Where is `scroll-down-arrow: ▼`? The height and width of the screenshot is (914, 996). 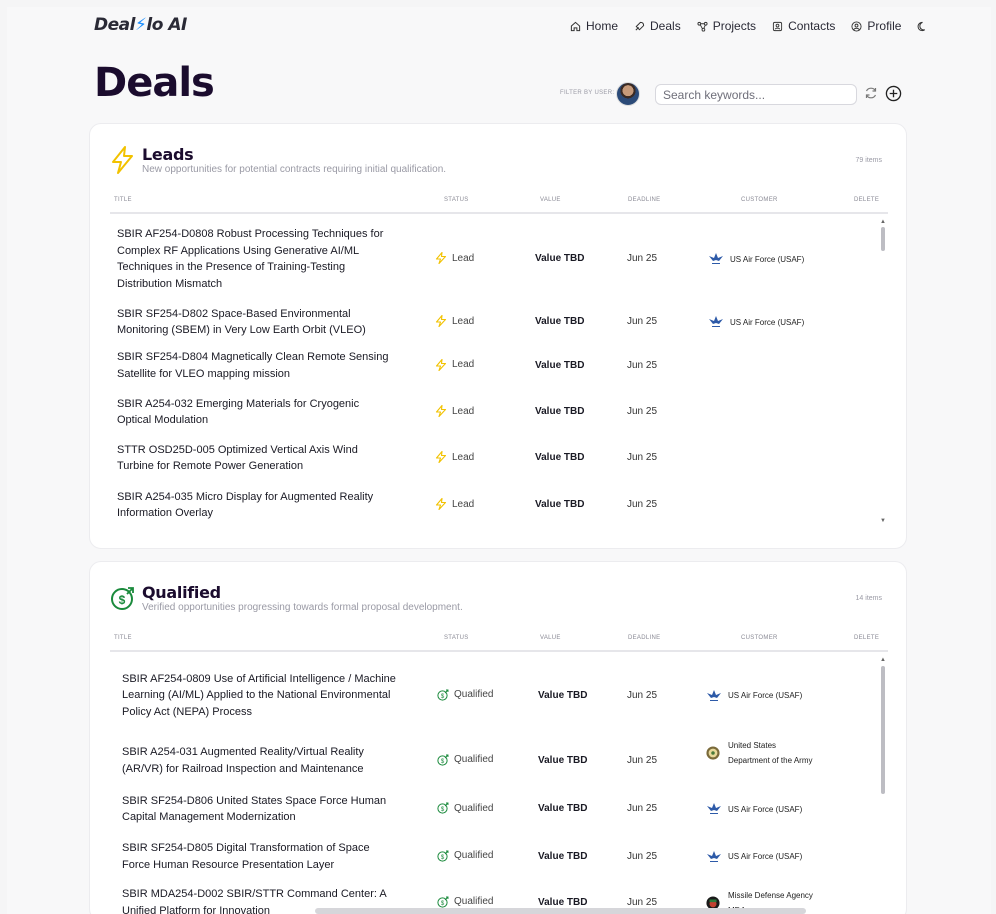 scroll-down-arrow: ▼ is located at coordinates (883, 521).